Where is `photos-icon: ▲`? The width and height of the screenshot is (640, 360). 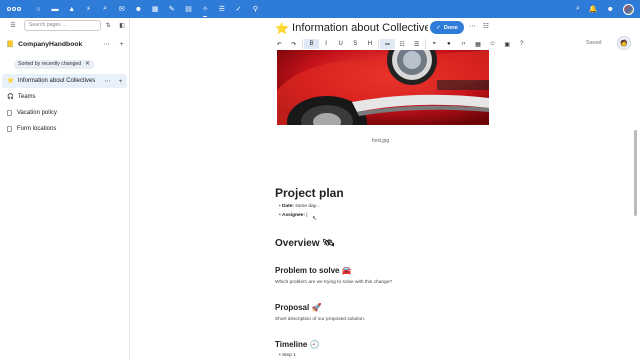
photos-icon: ▲ is located at coordinates (71, 9).